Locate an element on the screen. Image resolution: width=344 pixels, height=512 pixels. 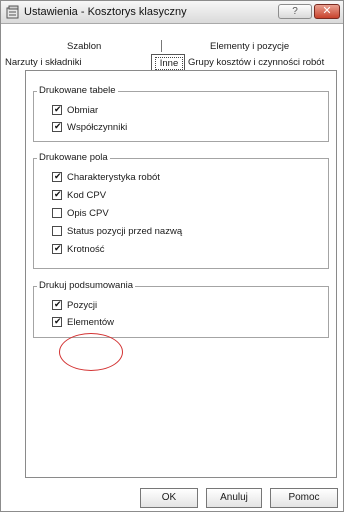
checkbox-label: Kod CPV is located at coordinates (87, 195).